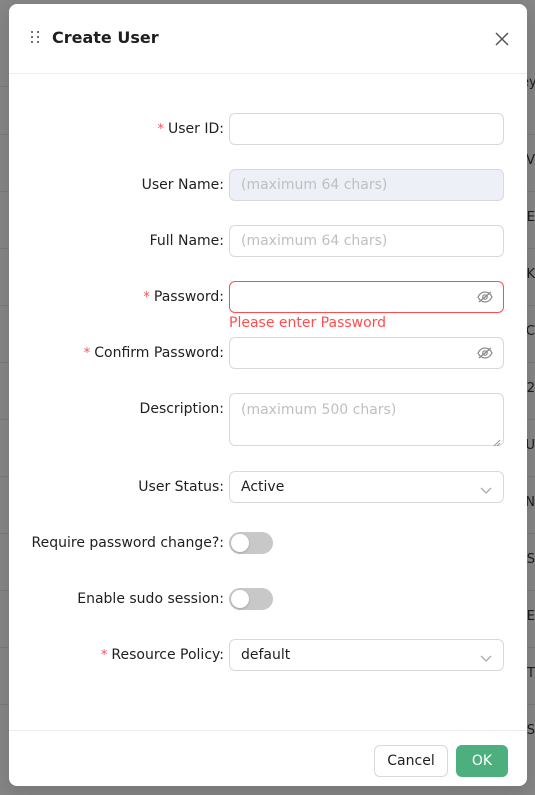 The width and height of the screenshot is (535, 795). I want to click on user-id-input, so click(366, 129).